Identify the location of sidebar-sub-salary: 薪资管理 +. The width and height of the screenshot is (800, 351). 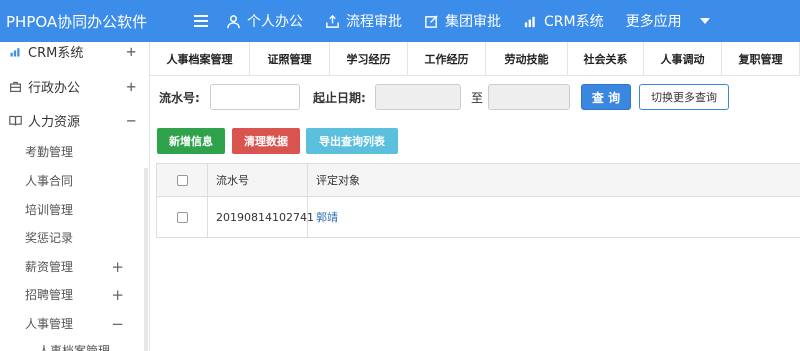
(74, 266).